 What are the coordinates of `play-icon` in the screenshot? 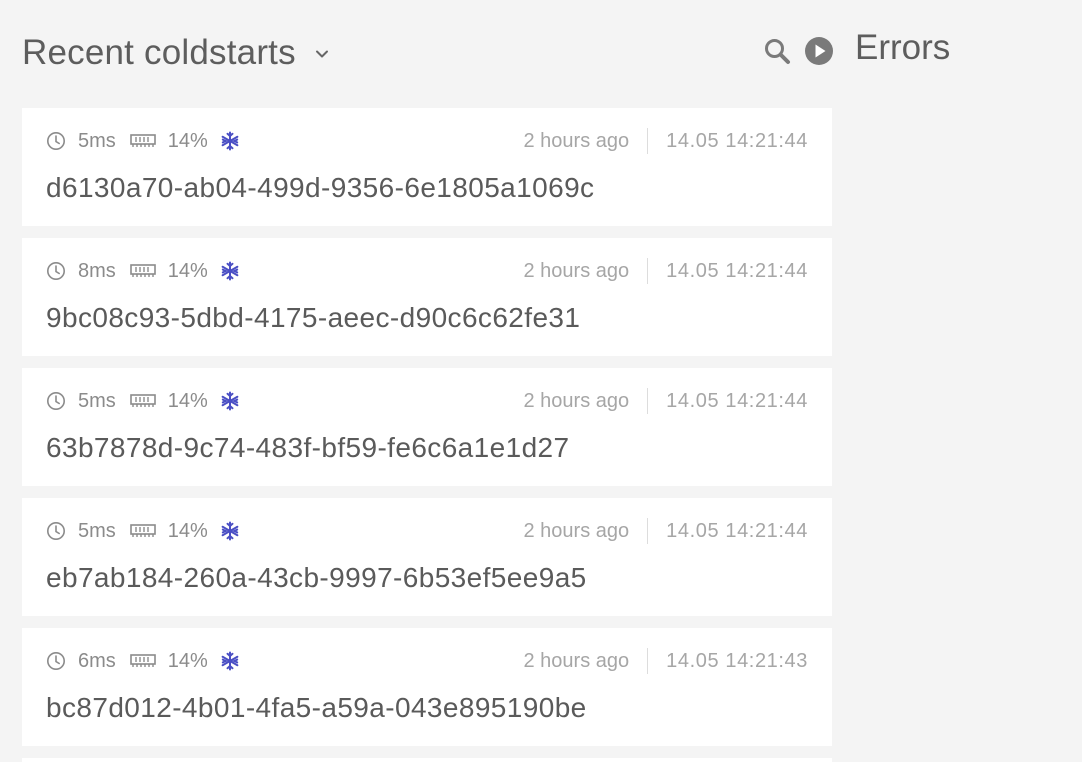 It's located at (819, 51).